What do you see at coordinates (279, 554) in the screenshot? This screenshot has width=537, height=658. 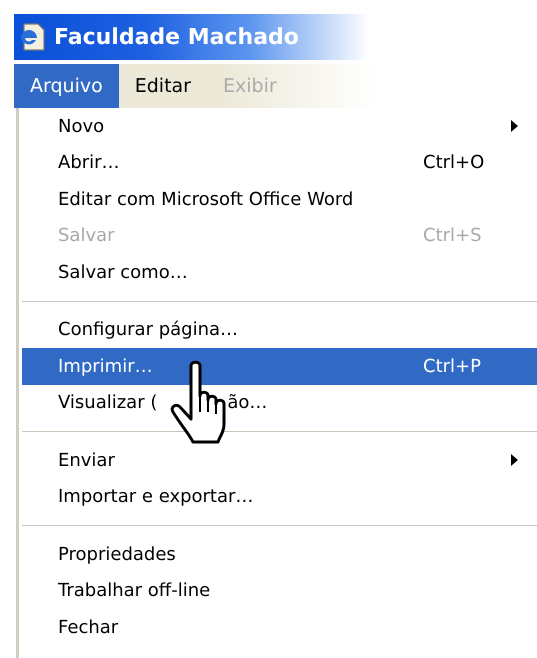 I see `menu-item: Propriedades` at bounding box center [279, 554].